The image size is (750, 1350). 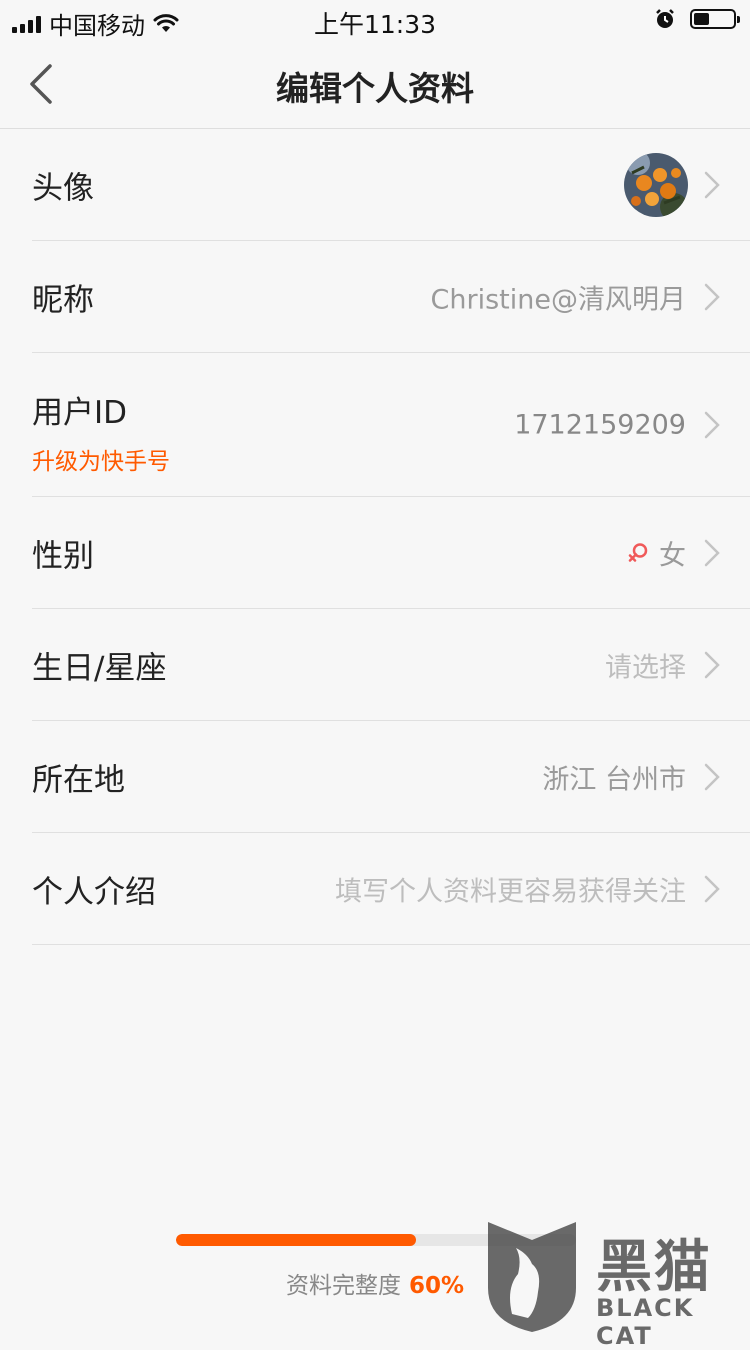 What do you see at coordinates (78, 780) in the screenshot?
I see `location-label: 所在地` at bounding box center [78, 780].